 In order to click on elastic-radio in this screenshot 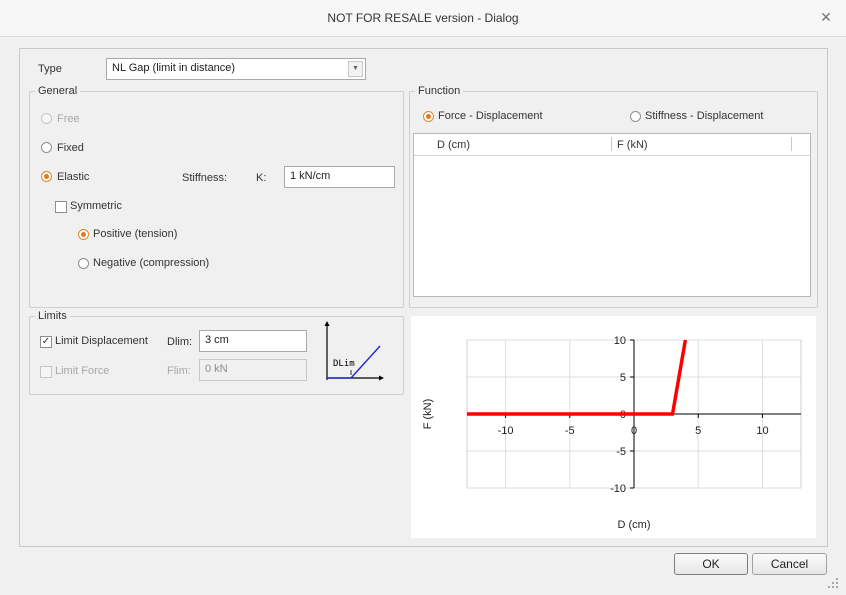, I will do `click(46, 176)`.